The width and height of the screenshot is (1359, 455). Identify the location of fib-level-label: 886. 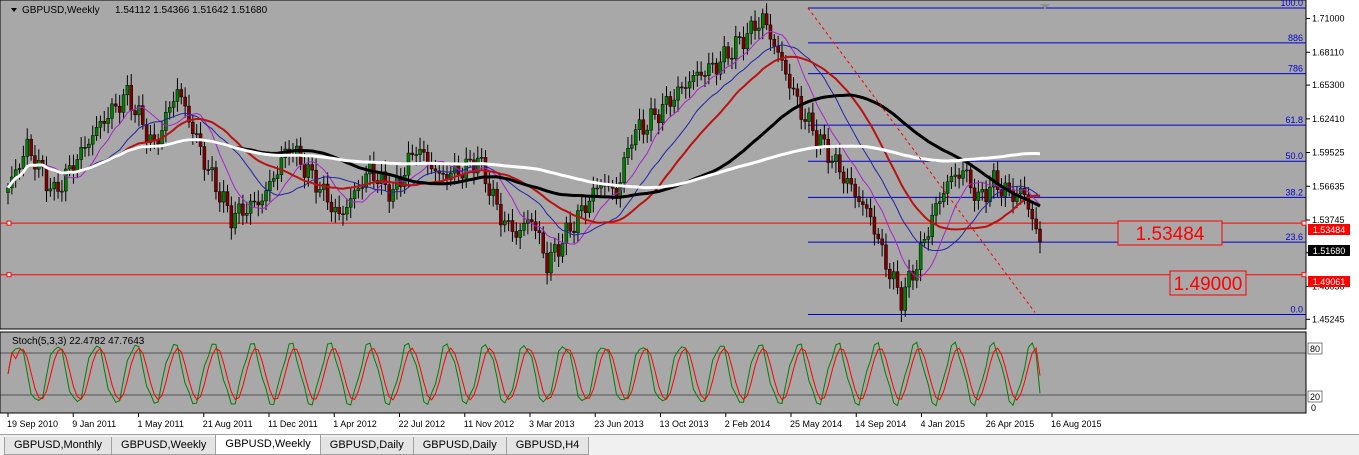
(1295, 38).